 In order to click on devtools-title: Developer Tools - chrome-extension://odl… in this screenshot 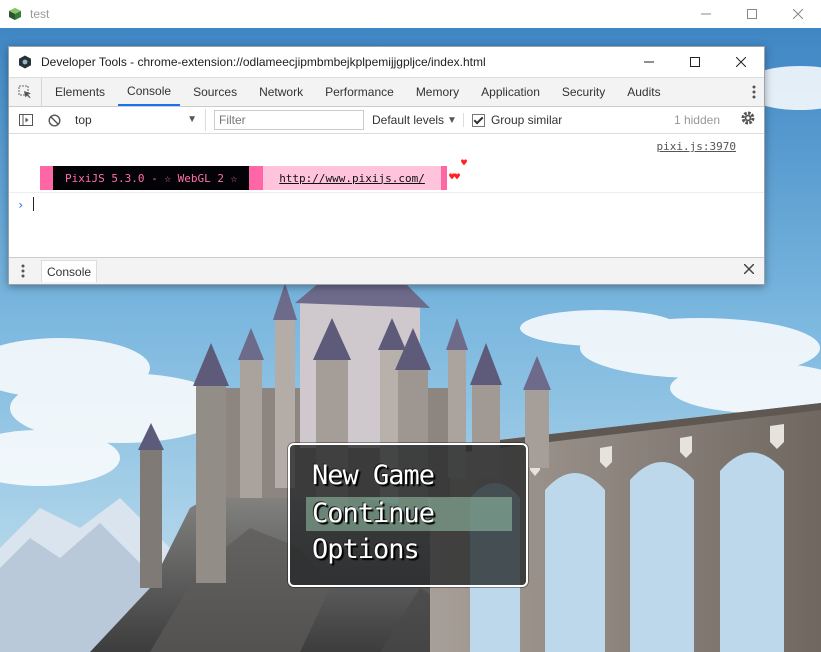, I will do `click(263, 62)`.